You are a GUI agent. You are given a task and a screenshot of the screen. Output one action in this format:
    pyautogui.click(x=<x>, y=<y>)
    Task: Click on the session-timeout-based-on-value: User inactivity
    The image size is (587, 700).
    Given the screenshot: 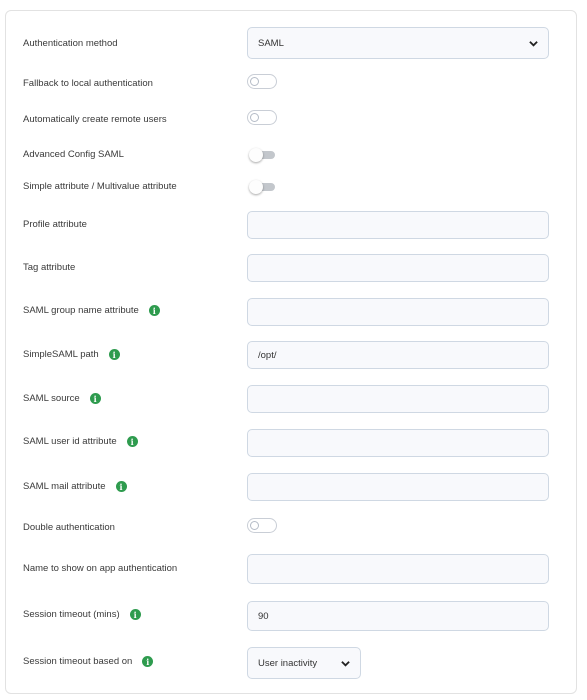 What is the action you would take?
    pyautogui.click(x=288, y=663)
    